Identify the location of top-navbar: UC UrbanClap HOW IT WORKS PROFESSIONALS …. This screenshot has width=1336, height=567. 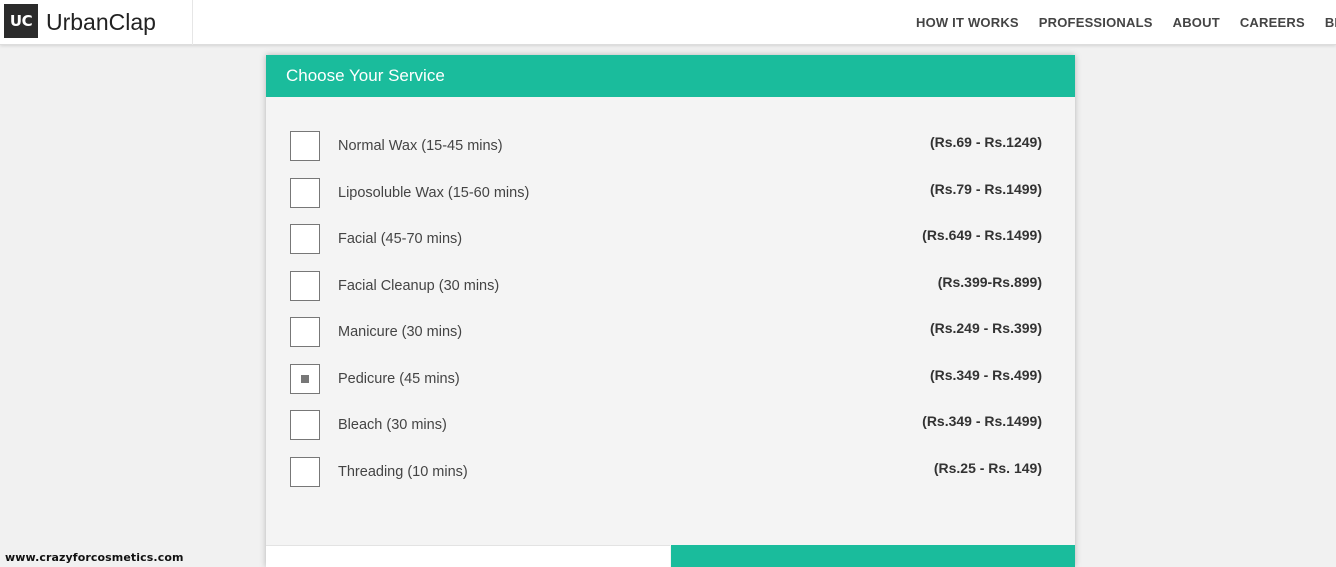
(668, 22).